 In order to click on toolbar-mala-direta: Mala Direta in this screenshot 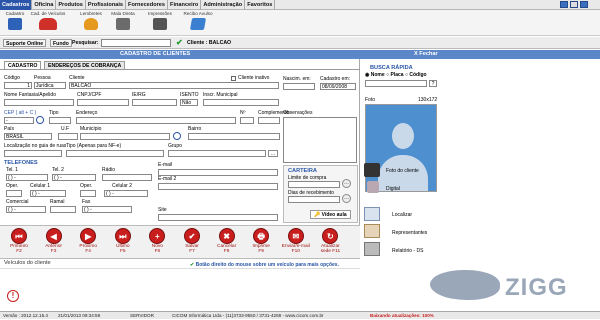, I will do `click(123, 23)`.